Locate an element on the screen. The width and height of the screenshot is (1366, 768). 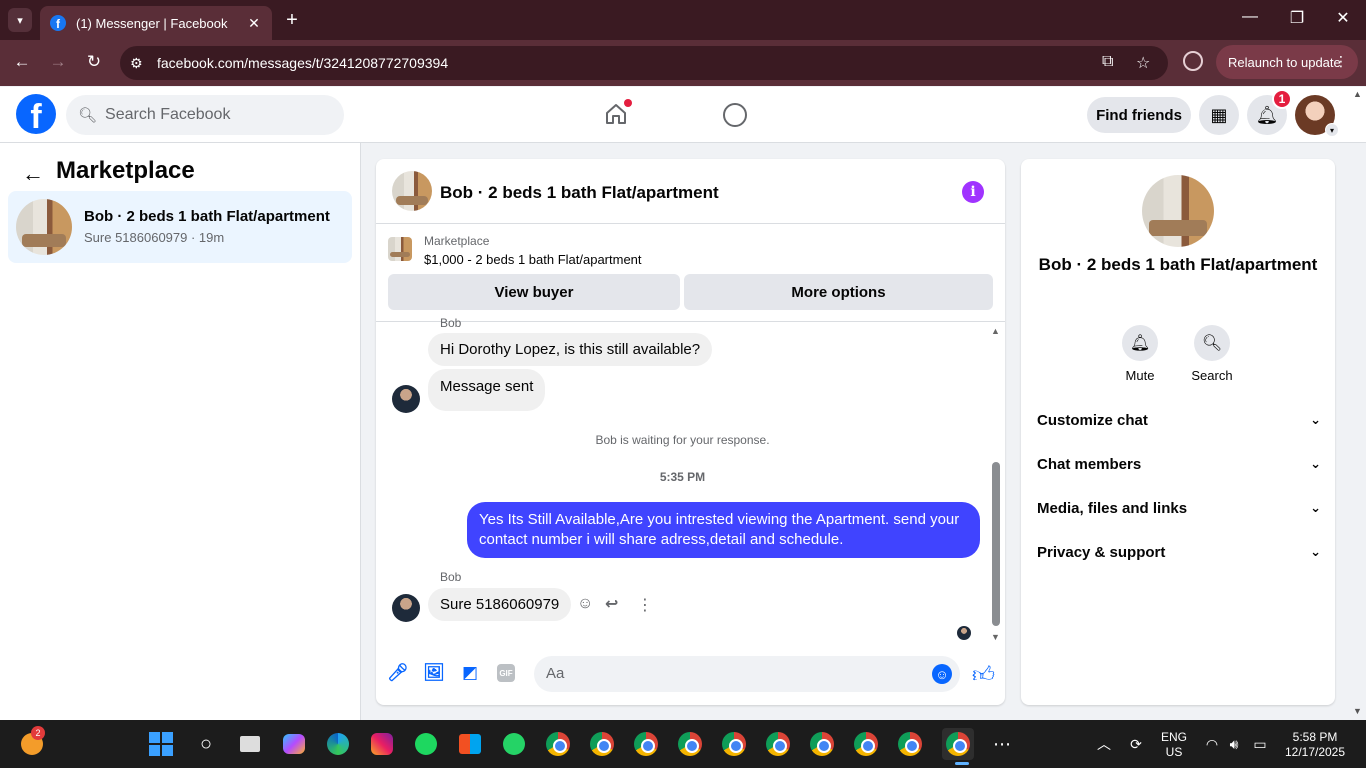
back-icon: ← is located at coordinates (22, 62).